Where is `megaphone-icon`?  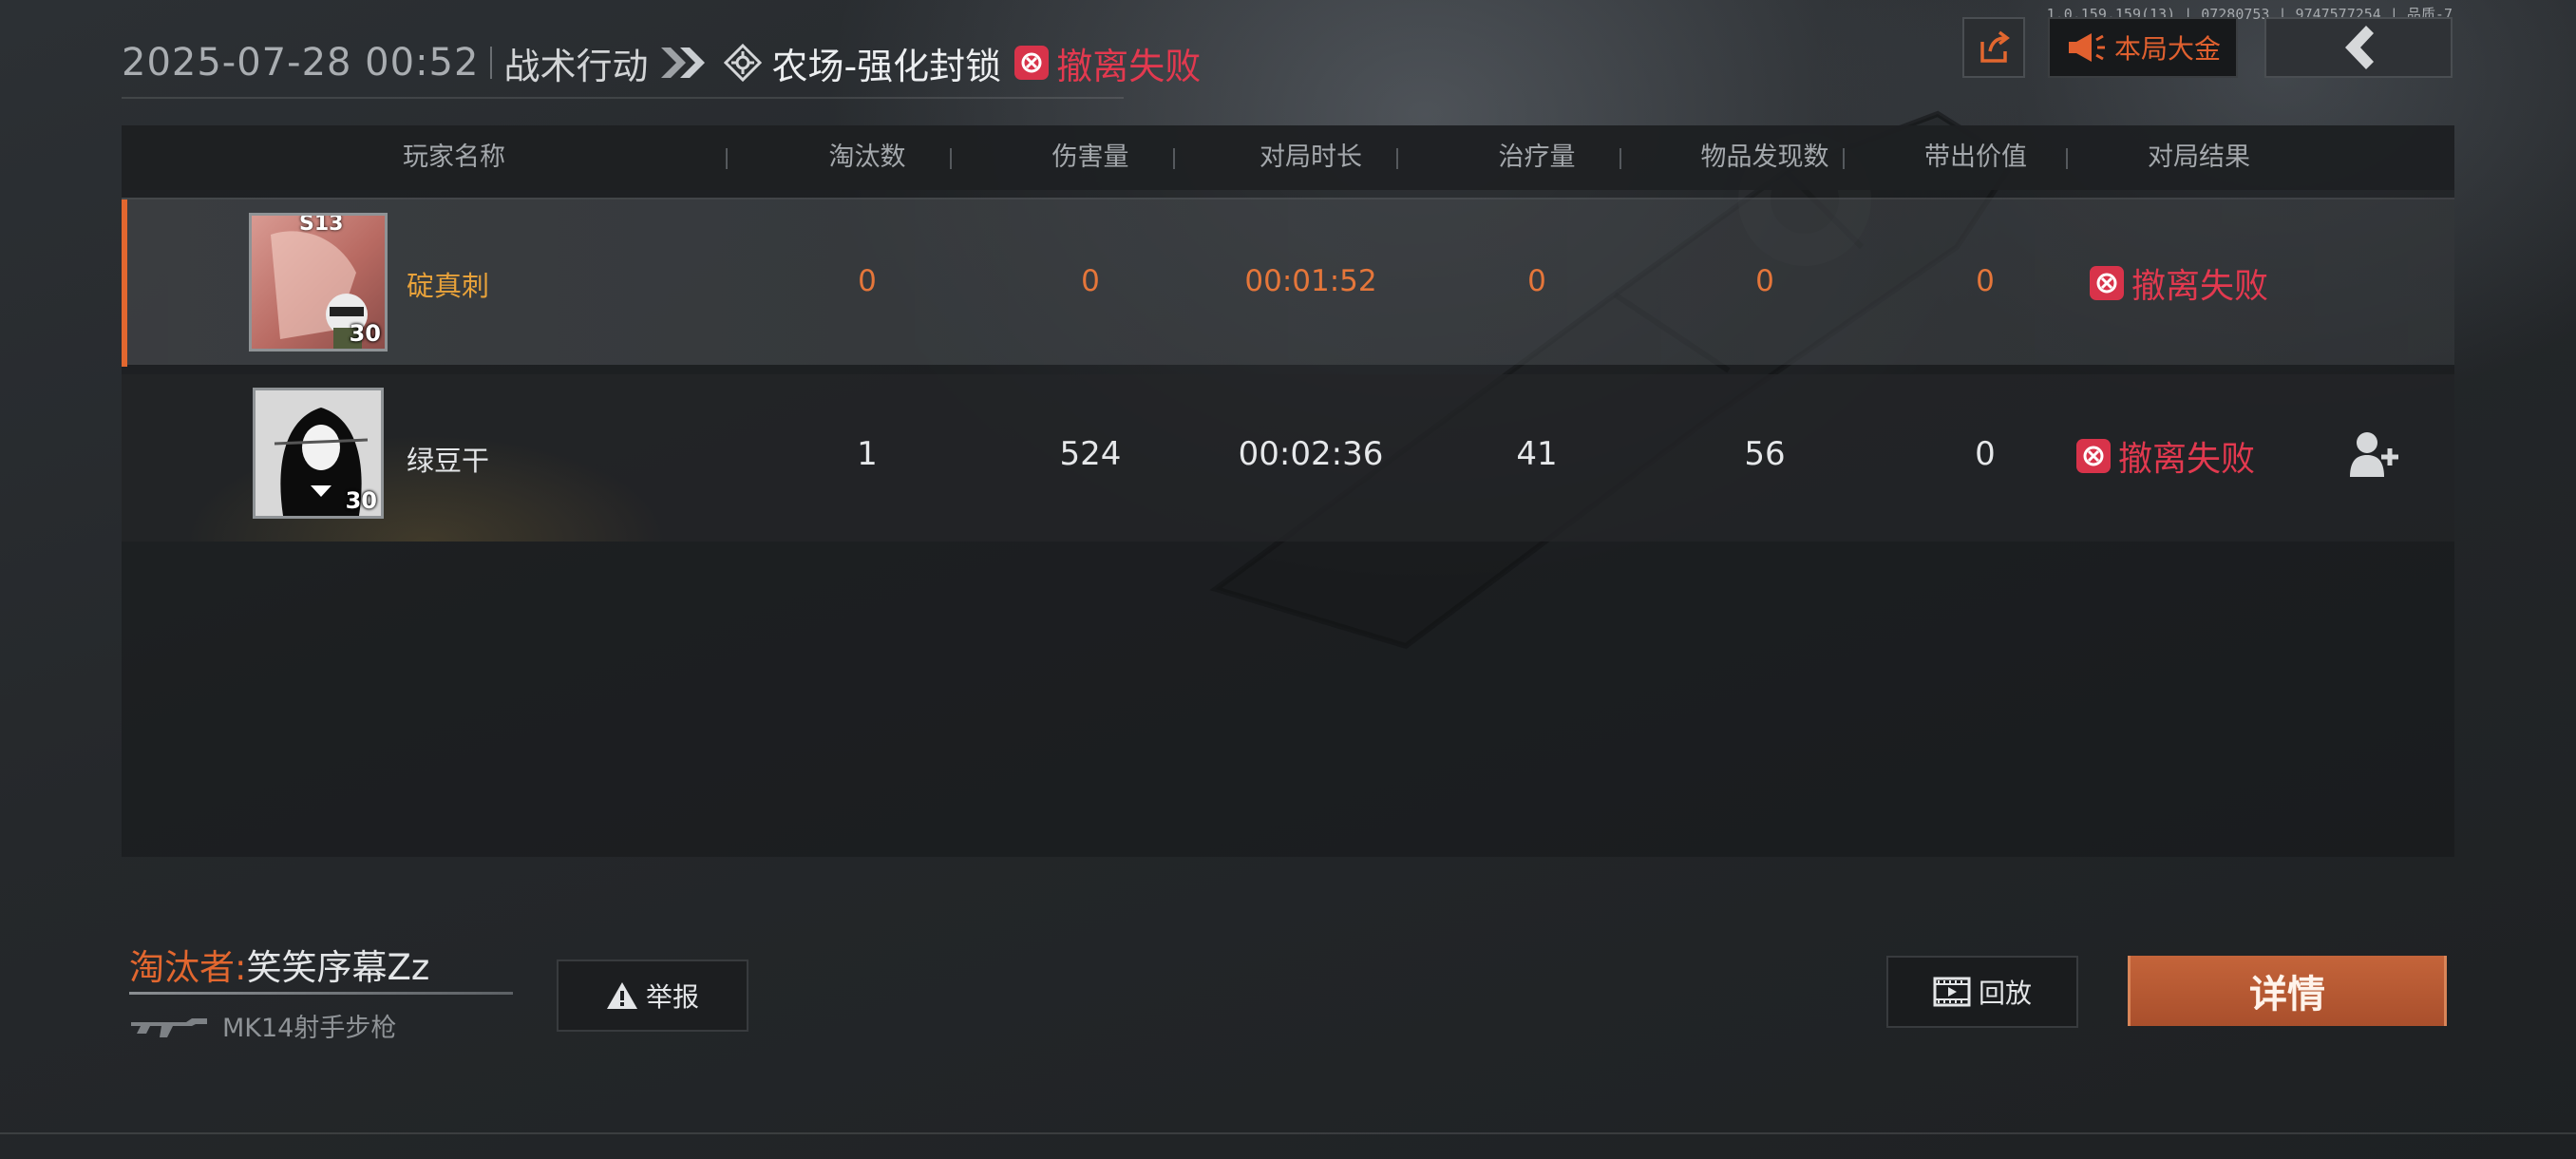 megaphone-icon is located at coordinates (2086, 47).